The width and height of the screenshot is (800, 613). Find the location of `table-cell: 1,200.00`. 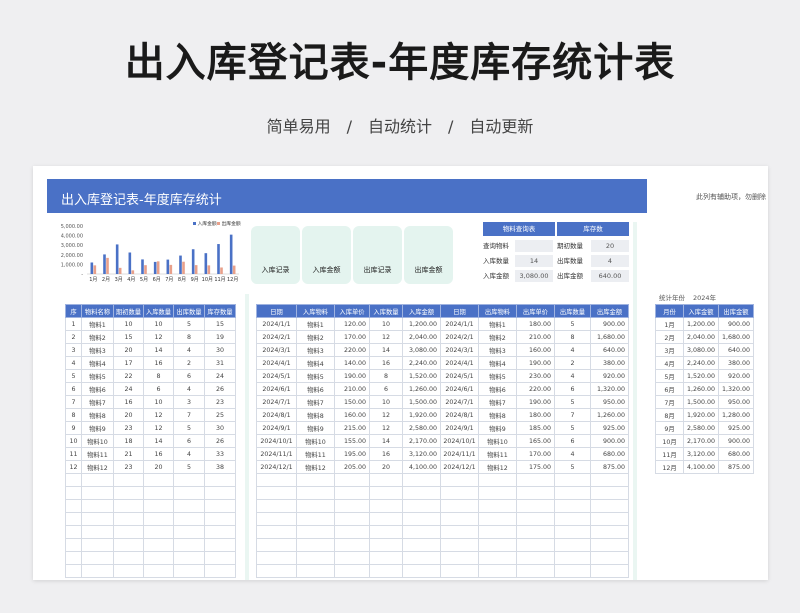

table-cell: 1,200.00 is located at coordinates (701, 324).